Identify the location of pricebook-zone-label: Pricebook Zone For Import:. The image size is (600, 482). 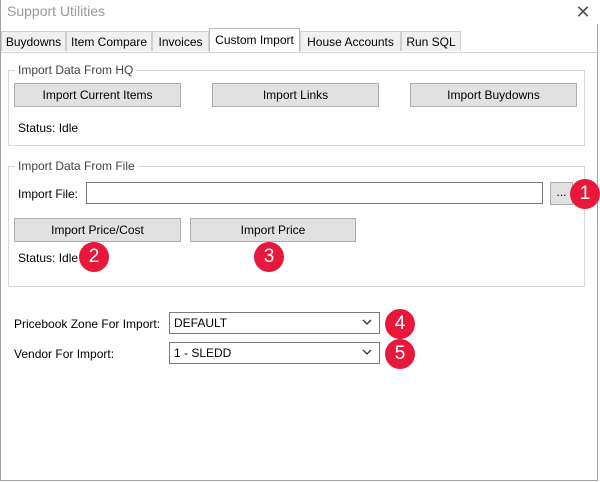
(87, 324).